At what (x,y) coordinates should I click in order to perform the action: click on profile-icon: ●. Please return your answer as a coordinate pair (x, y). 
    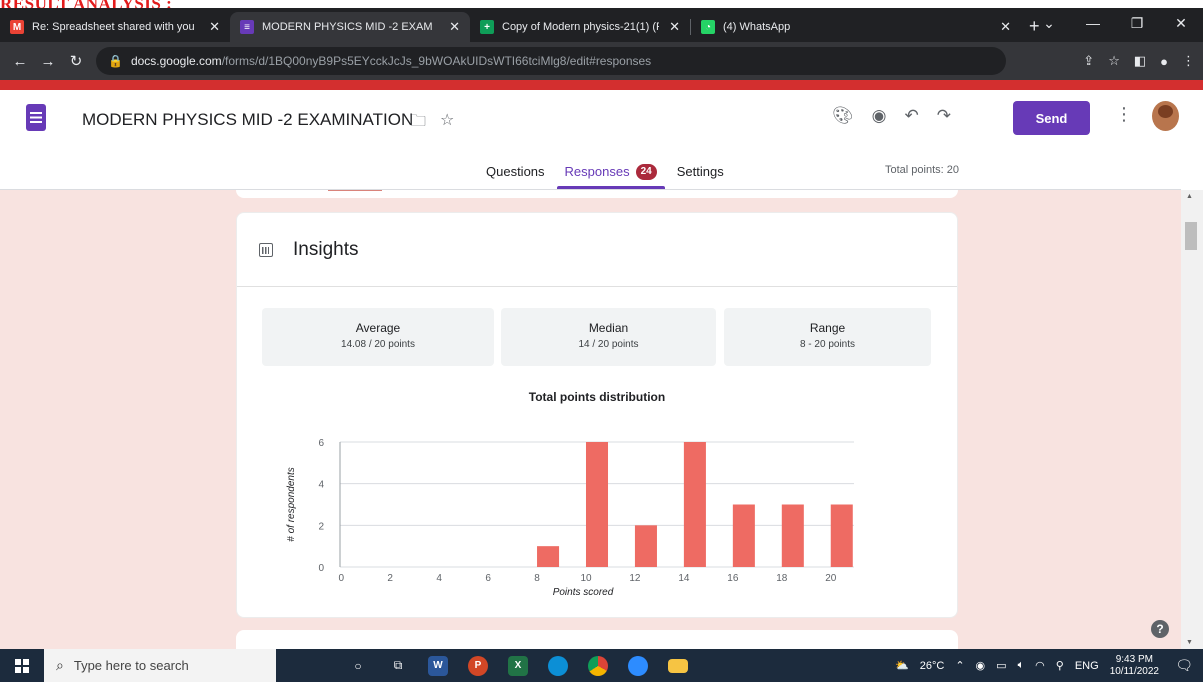
    Looking at the image, I should click on (1164, 61).